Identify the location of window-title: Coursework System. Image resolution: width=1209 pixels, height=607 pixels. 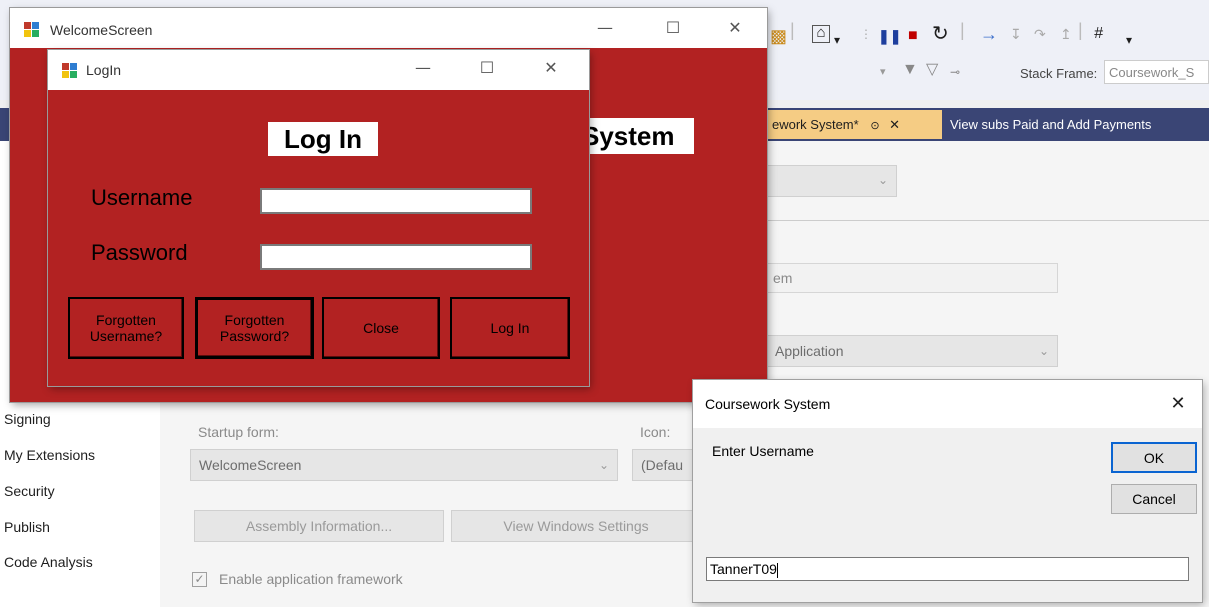
(768, 404).